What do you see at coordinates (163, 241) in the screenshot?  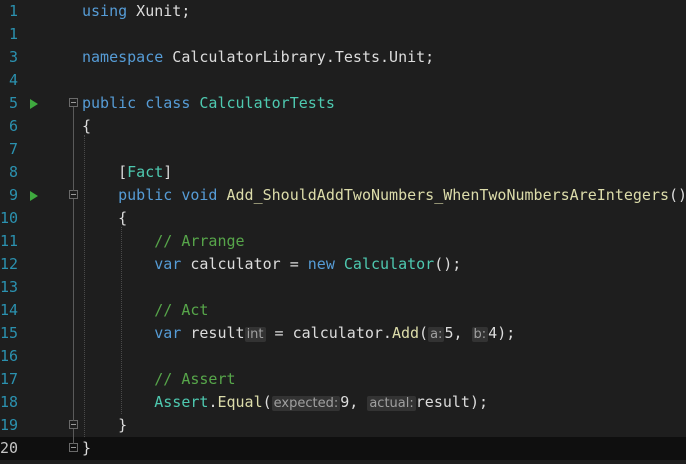 I see `code-text: // Arrange` at bounding box center [163, 241].